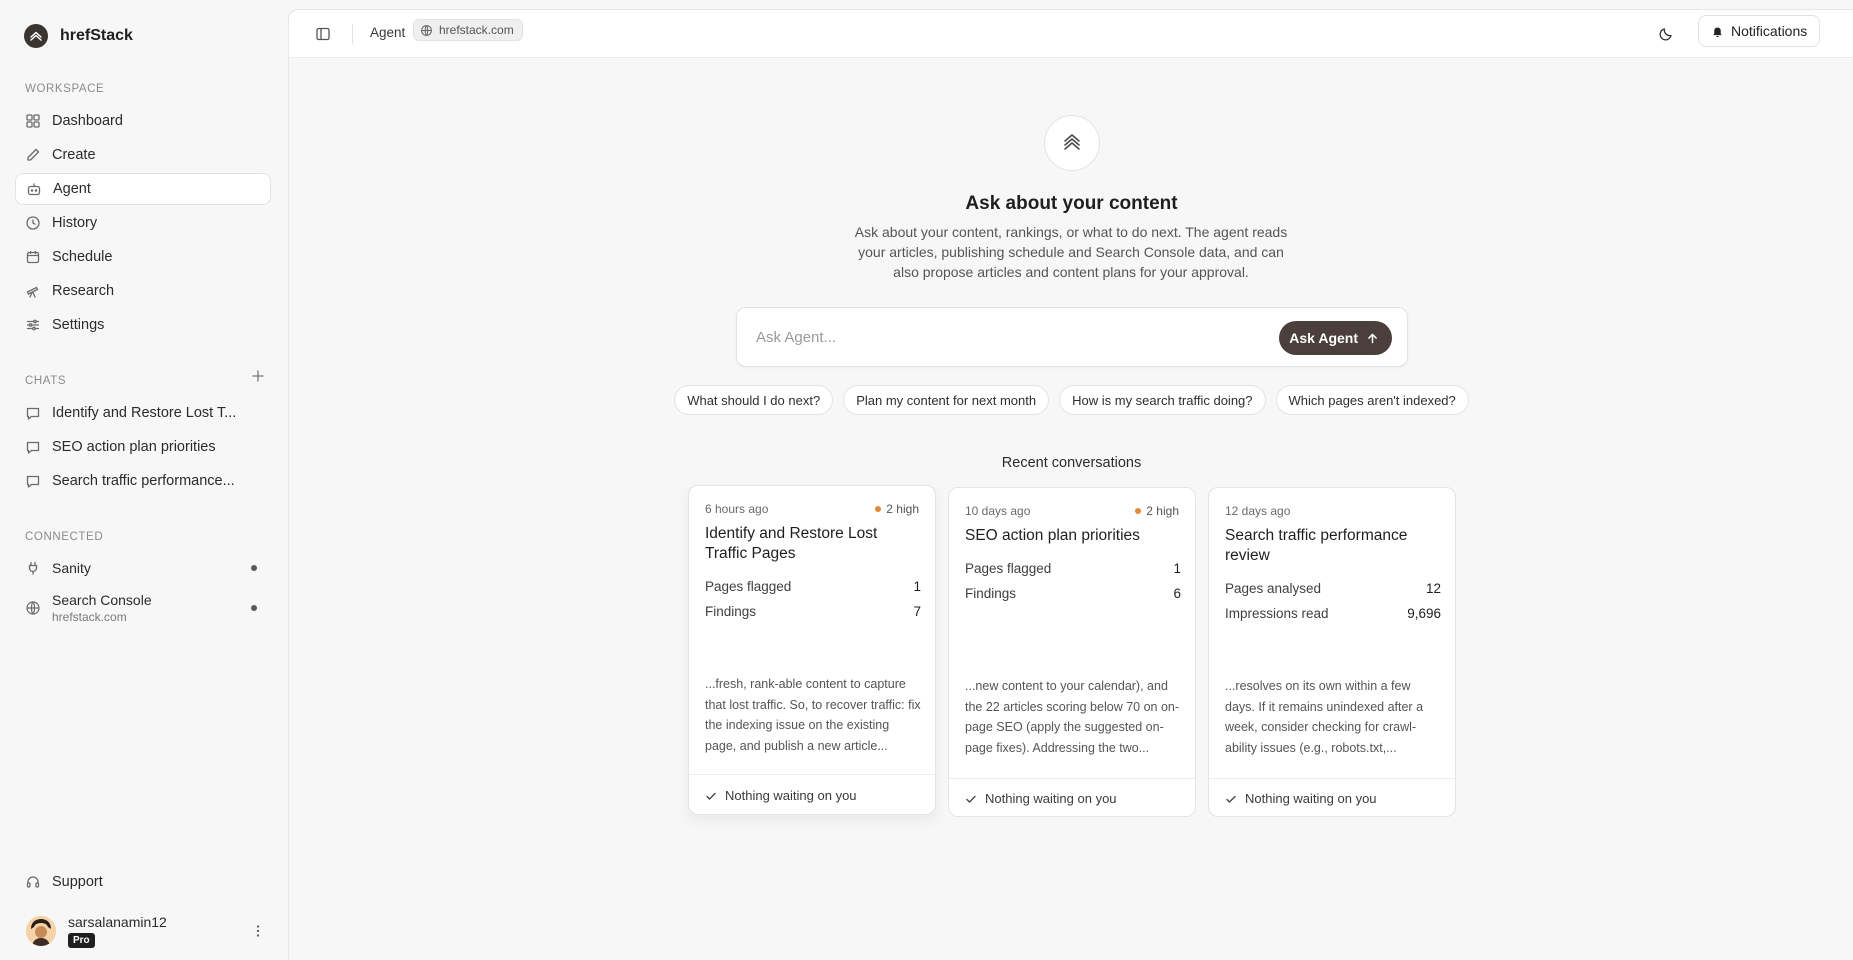 The image size is (1853, 960). Describe the element at coordinates (998, 511) in the screenshot. I see `card-timestamp: 10 days ago` at that location.